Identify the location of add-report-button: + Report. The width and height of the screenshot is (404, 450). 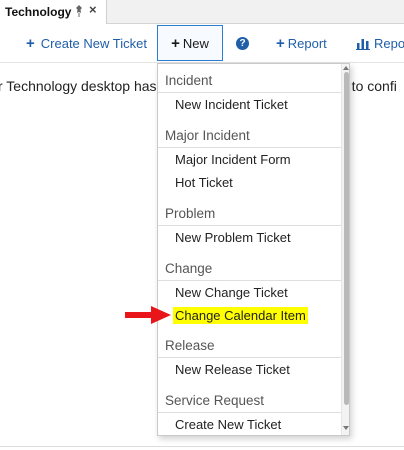
(301, 43).